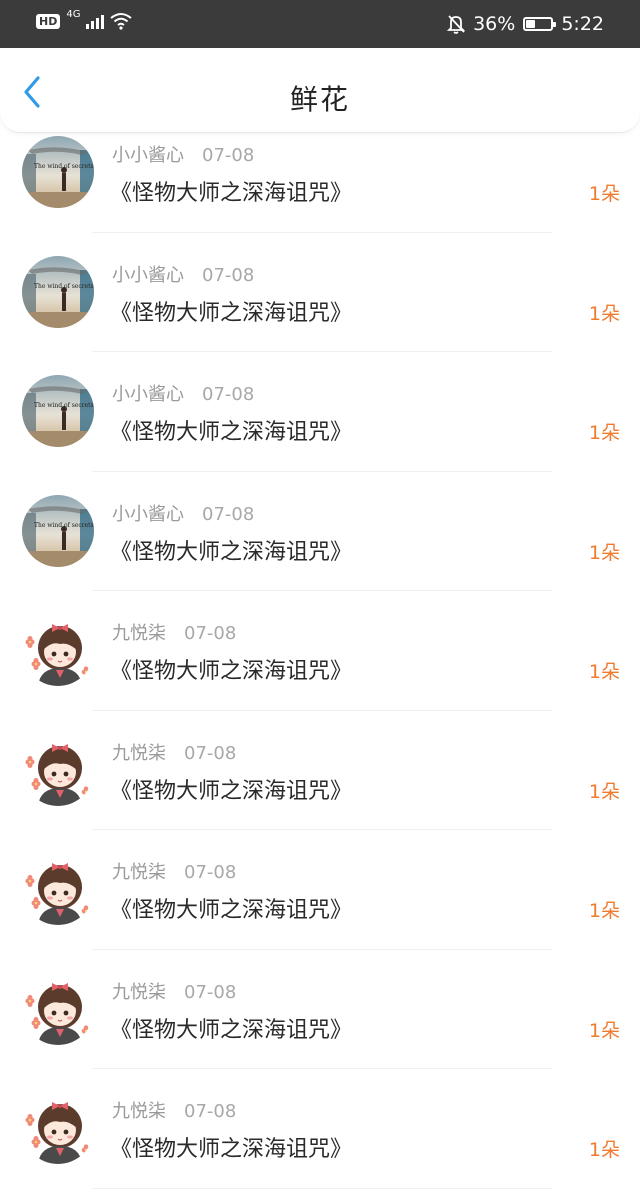 The image size is (640, 1203). I want to click on status-bar: HD 4G 36% 5:22, so click(320, 24).